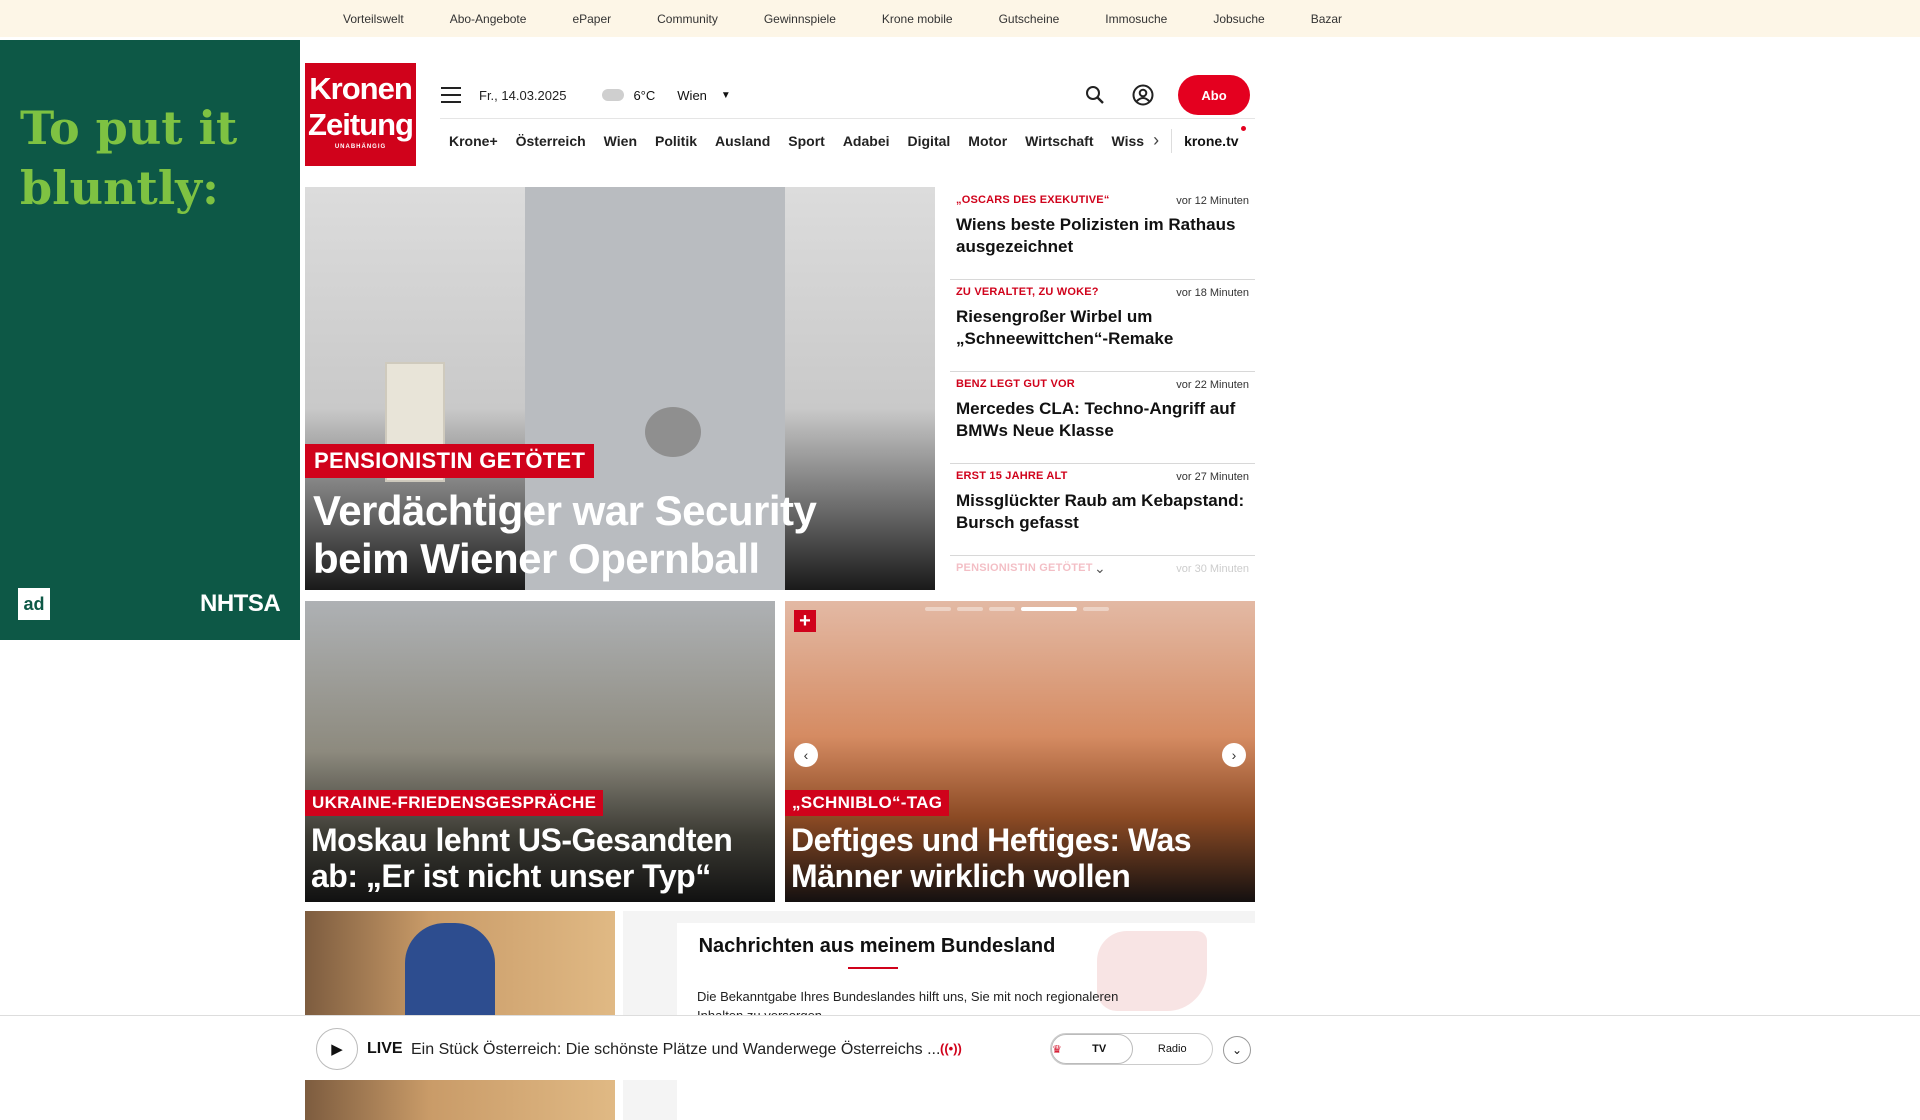 The height and width of the screenshot is (1120, 1920). What do you see at coordinates (1214, 95) in the screenshot?
I see `abo-button: Abo` at bounding box center [1214, 95].